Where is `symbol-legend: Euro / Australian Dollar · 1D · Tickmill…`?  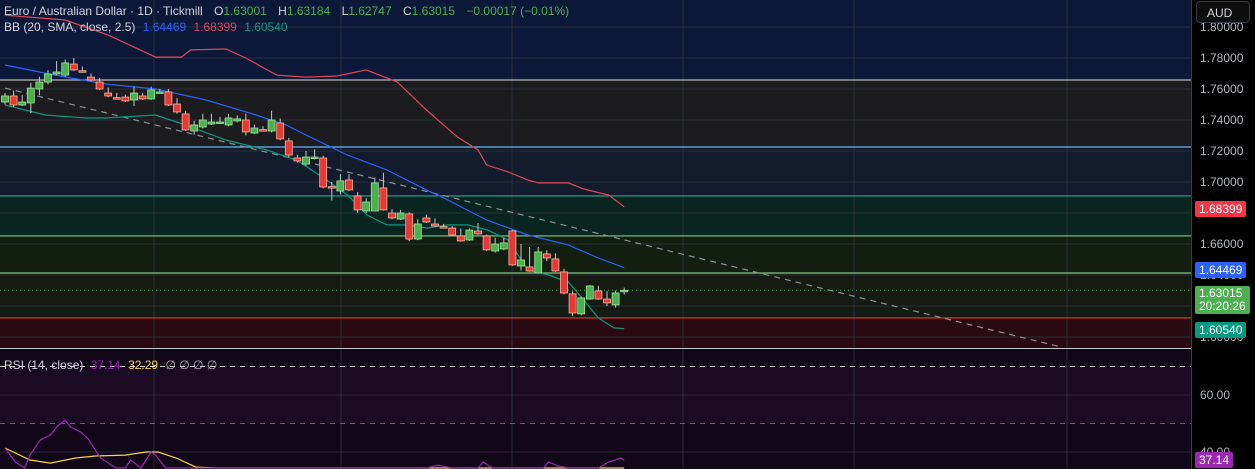 symbol-legend: Euro / Australian Dollar · 1D · Tickmill… is located at coordinates (288, 11).